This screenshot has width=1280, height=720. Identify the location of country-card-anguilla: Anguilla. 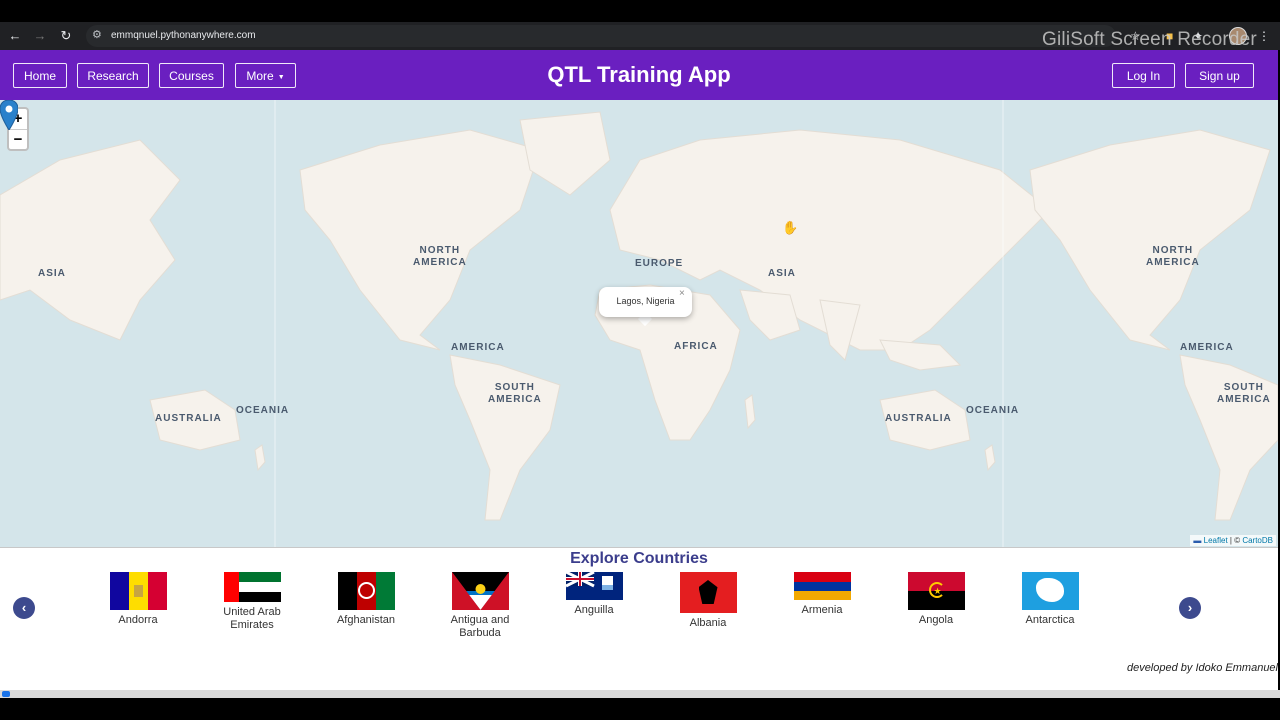
(594, 594).